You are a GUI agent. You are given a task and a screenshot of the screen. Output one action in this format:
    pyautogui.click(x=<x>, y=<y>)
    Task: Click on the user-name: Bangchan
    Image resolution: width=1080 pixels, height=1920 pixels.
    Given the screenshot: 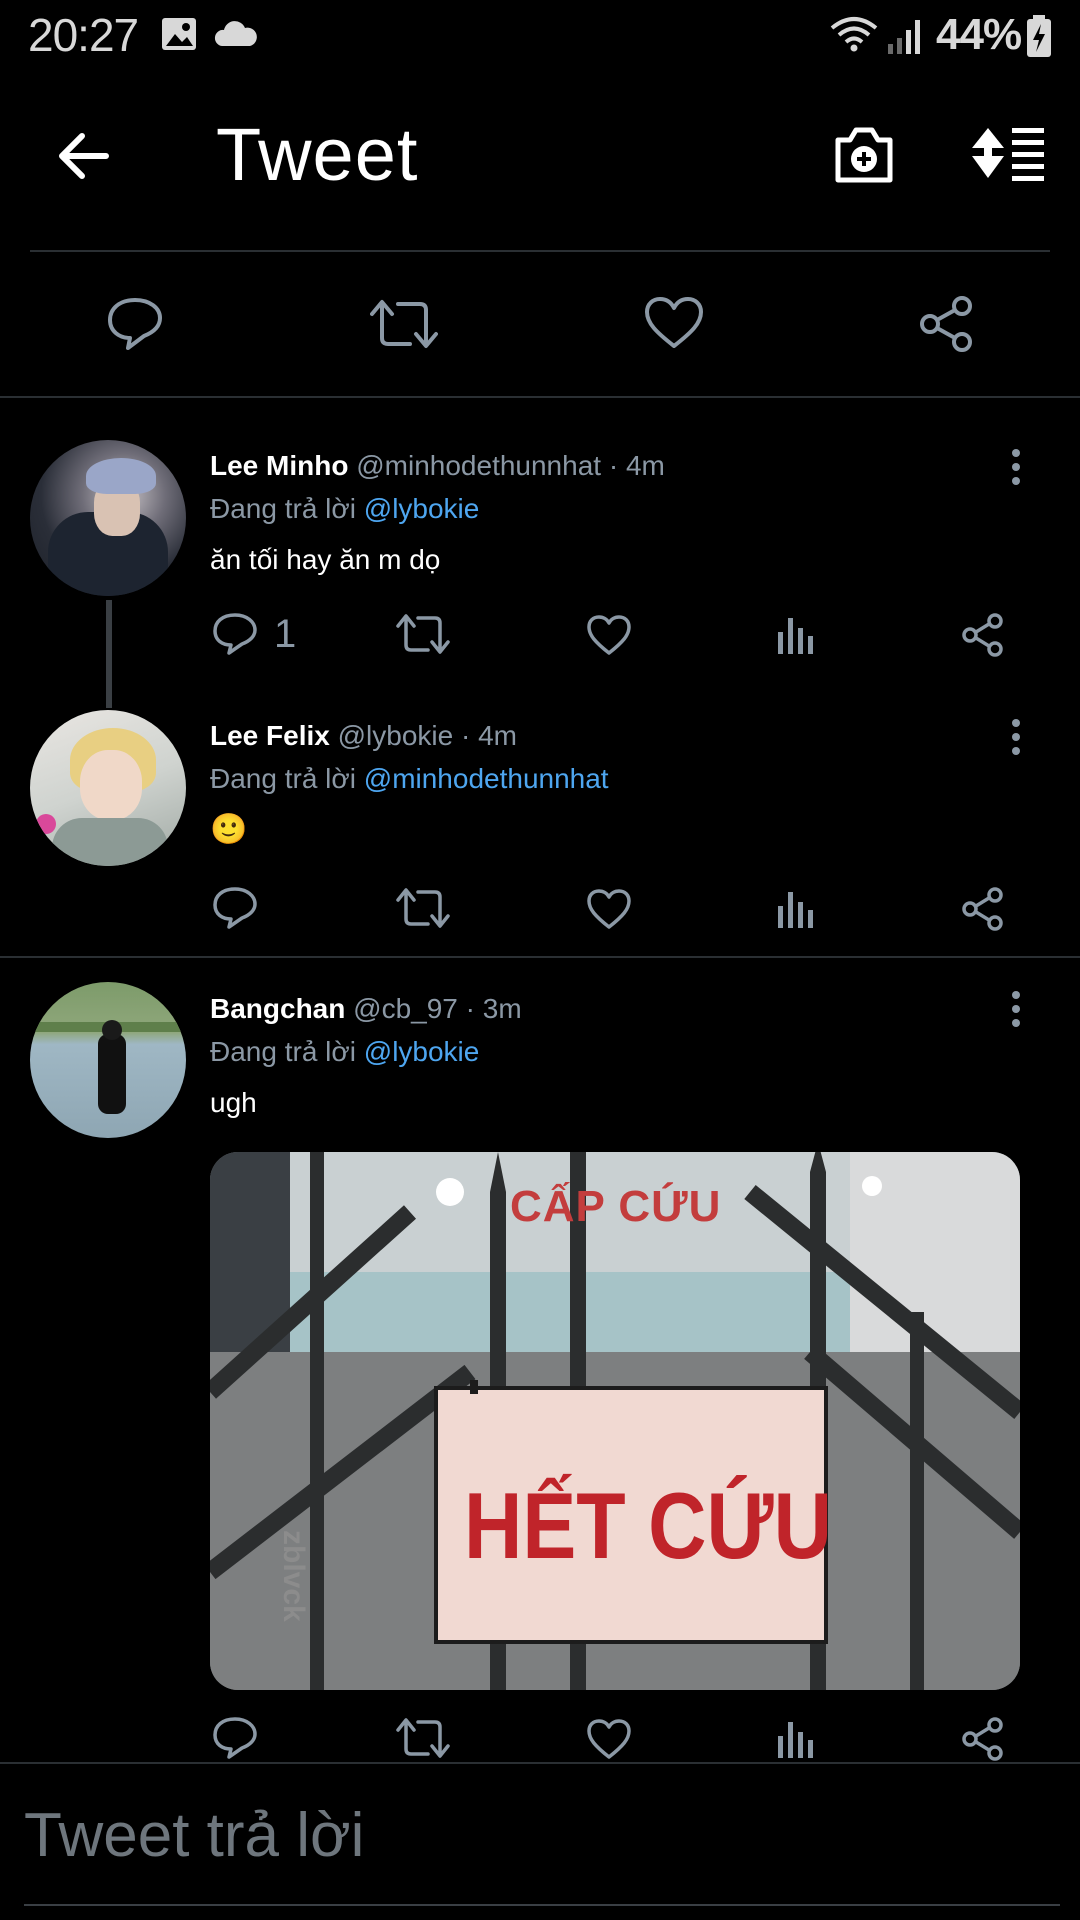 What is the action you would take?
    pyautogui.click(x=277, y=1008)
    